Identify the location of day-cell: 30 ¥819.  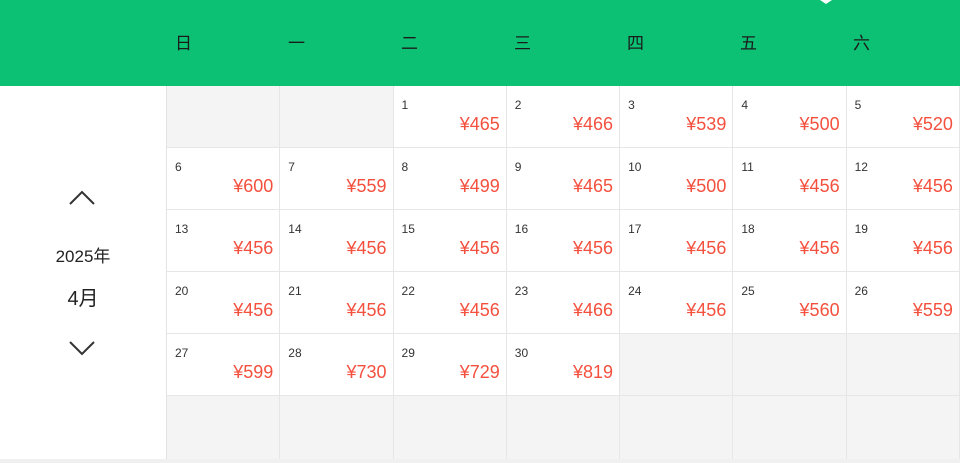
(563, 365).